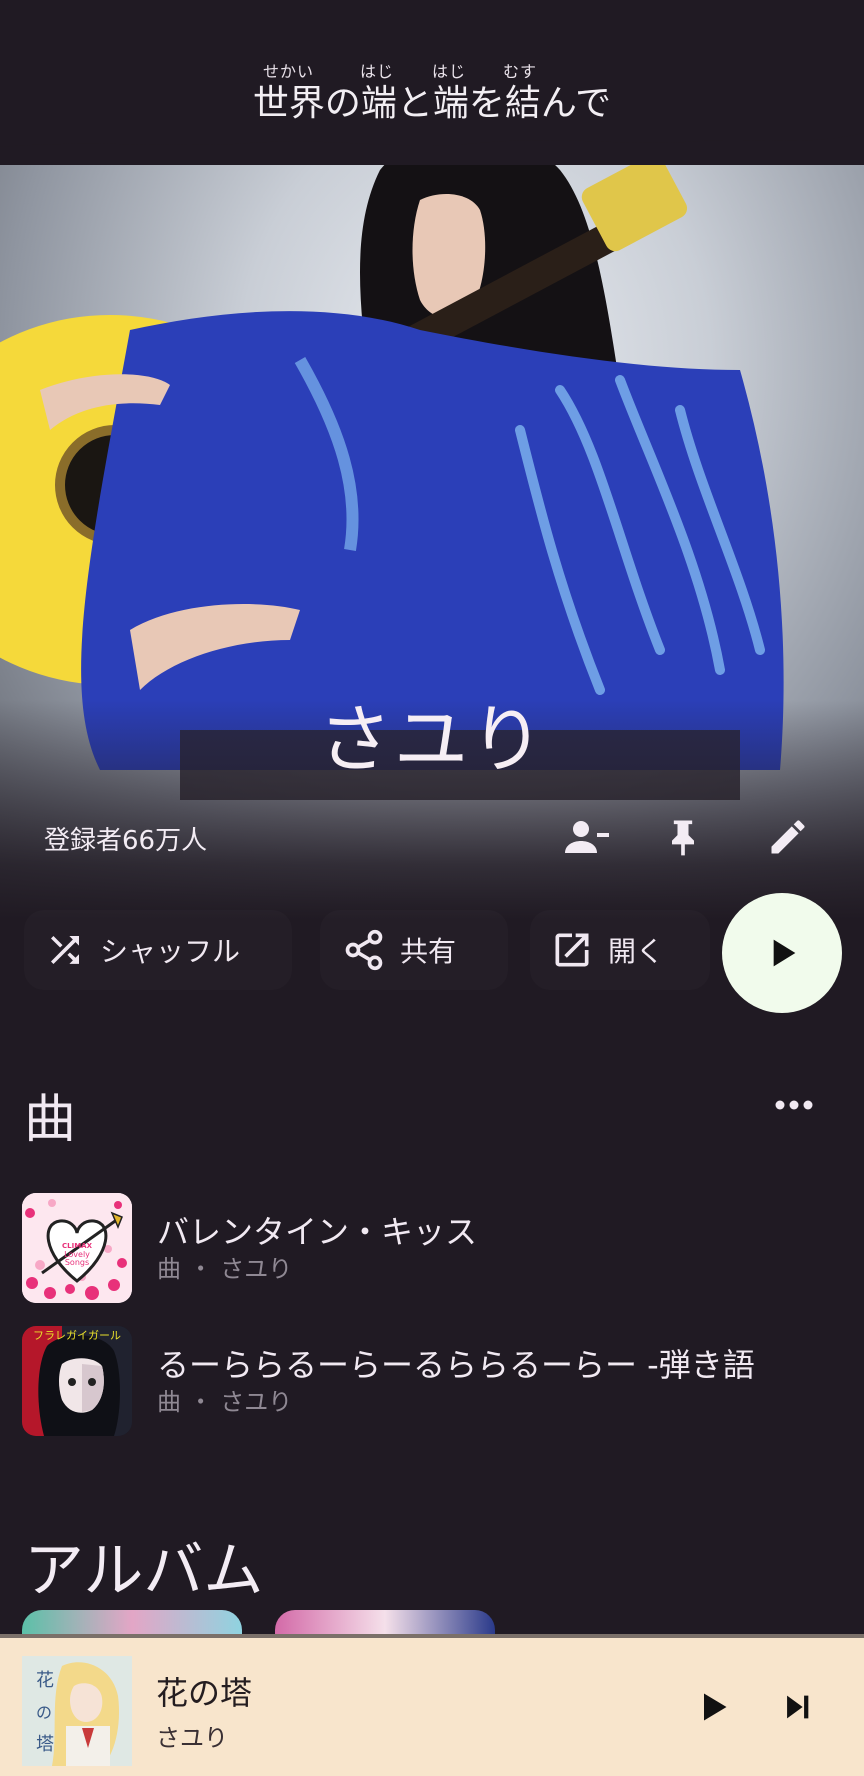  I want to click on songs-section-title: 曲, so click(50, 1120).